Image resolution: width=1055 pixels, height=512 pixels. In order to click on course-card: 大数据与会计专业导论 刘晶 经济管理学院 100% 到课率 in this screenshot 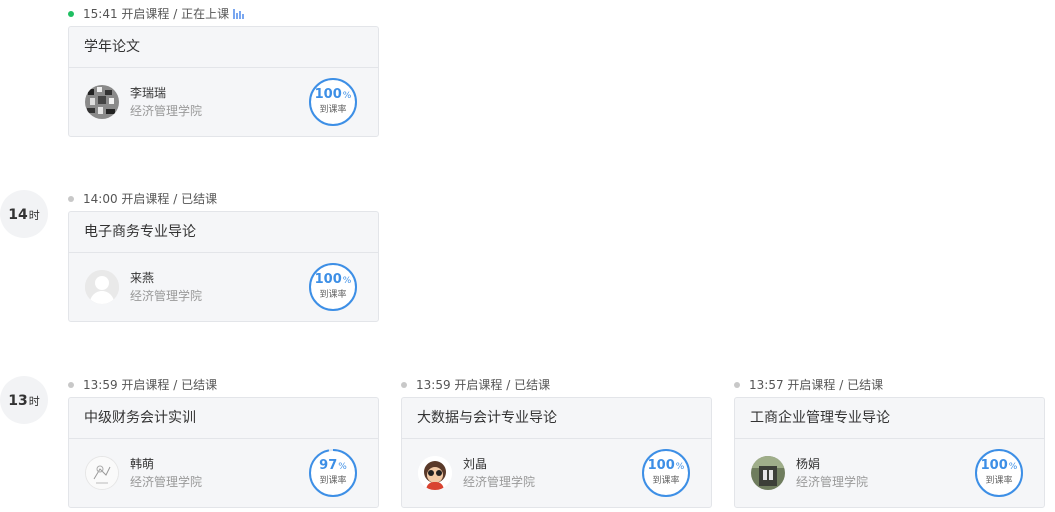, I will do `click(556, 452)`.